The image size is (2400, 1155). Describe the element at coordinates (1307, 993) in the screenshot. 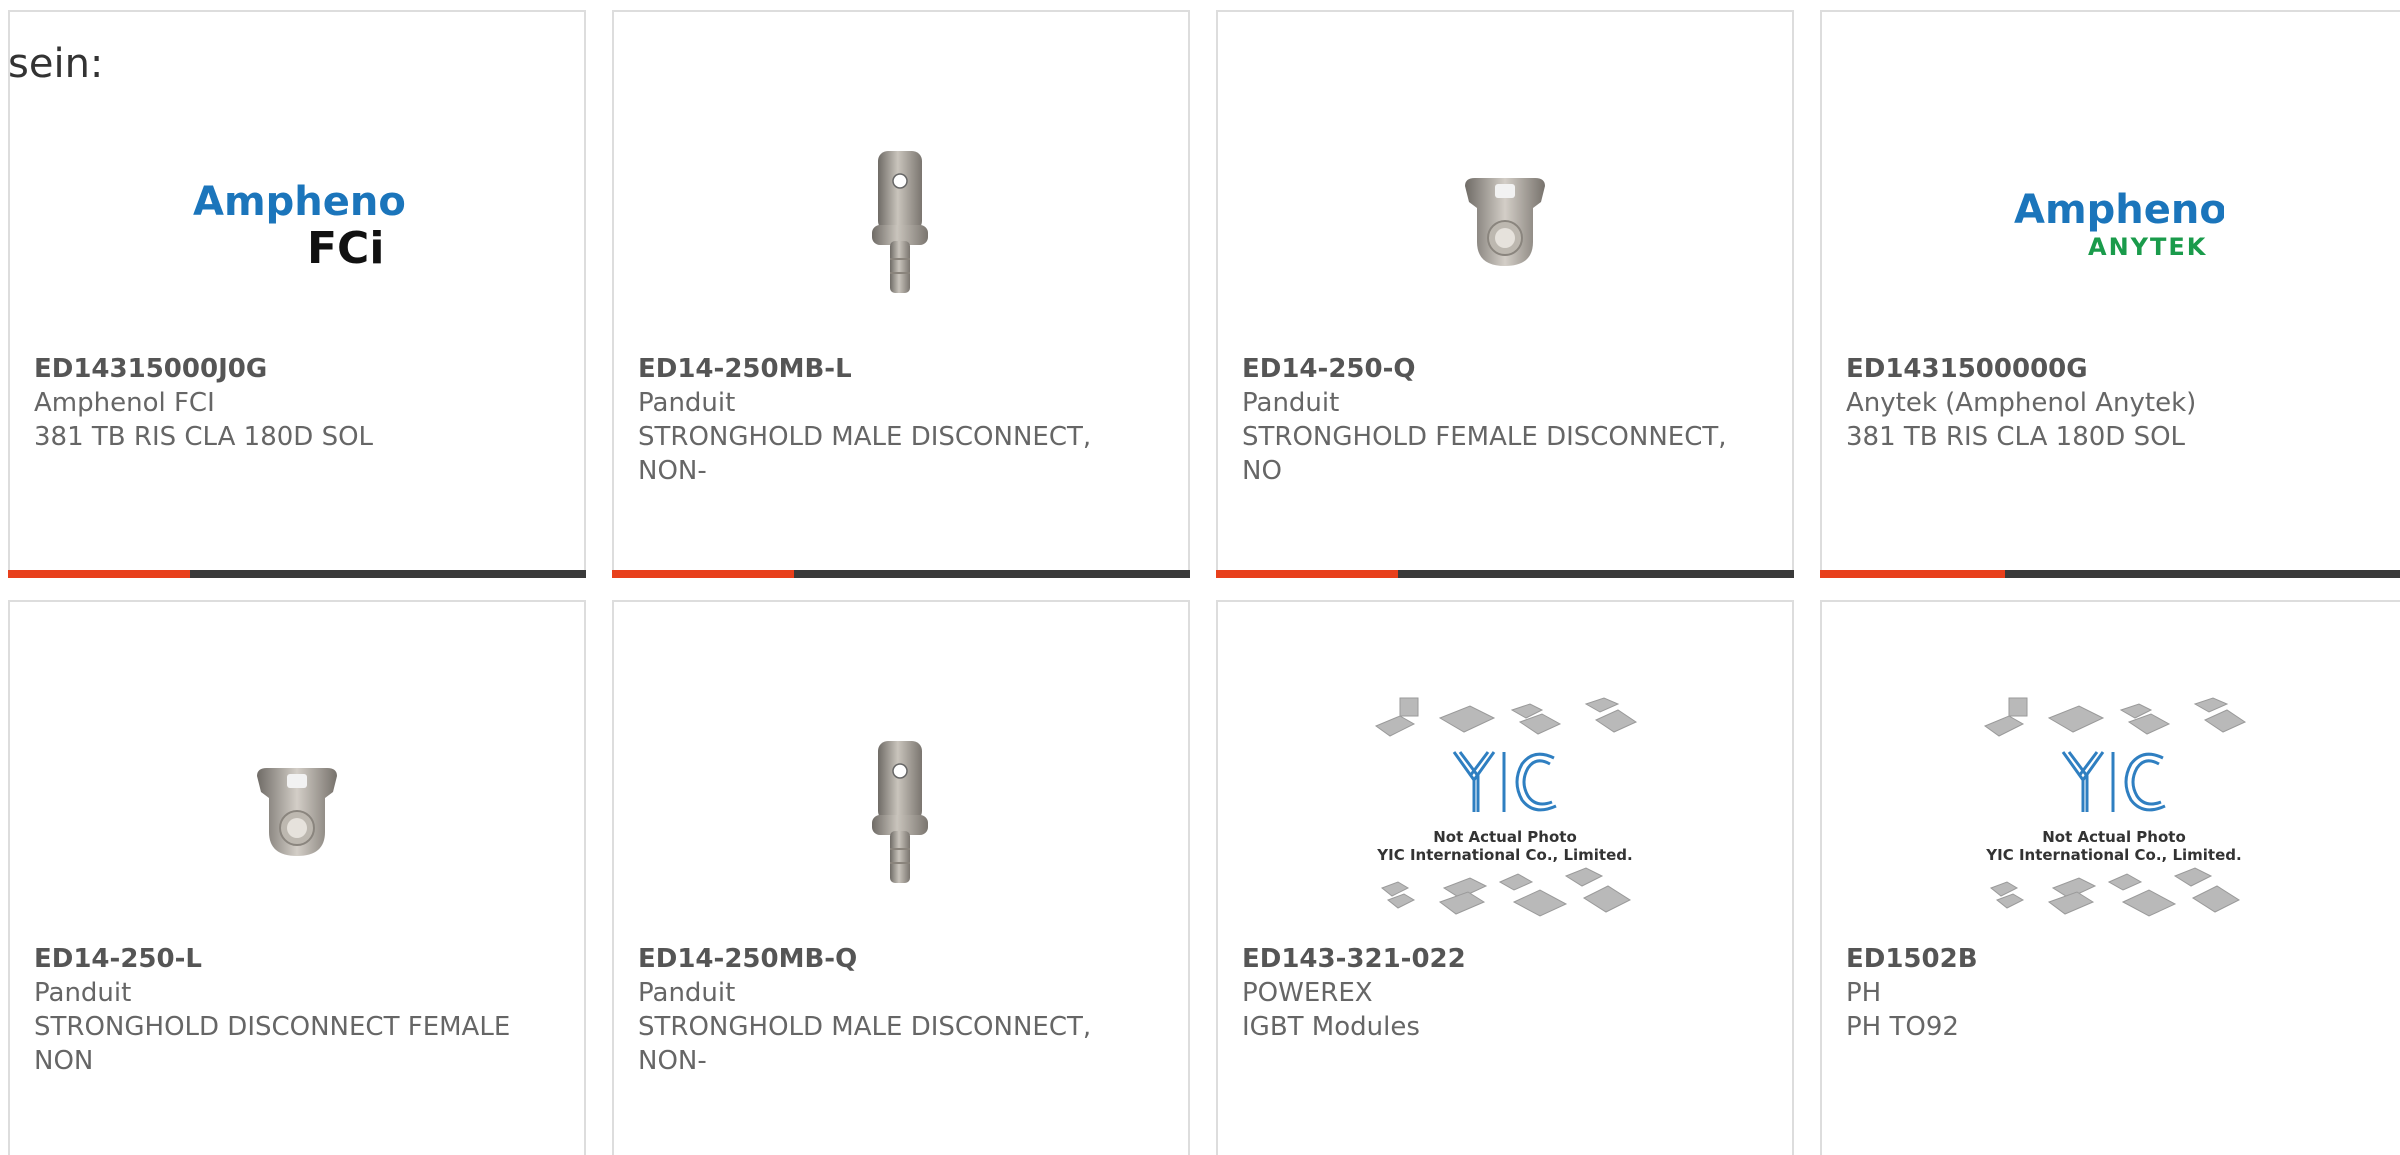

I see `manufacturer-label: POWEREX` at that location.